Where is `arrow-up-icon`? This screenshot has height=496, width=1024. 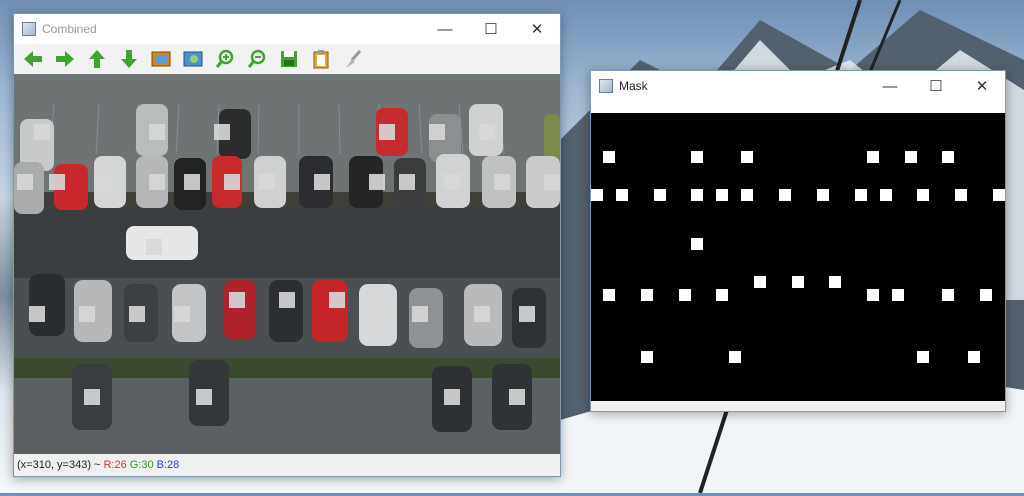
arrow-up-icon is located at coordinates (97, 59).